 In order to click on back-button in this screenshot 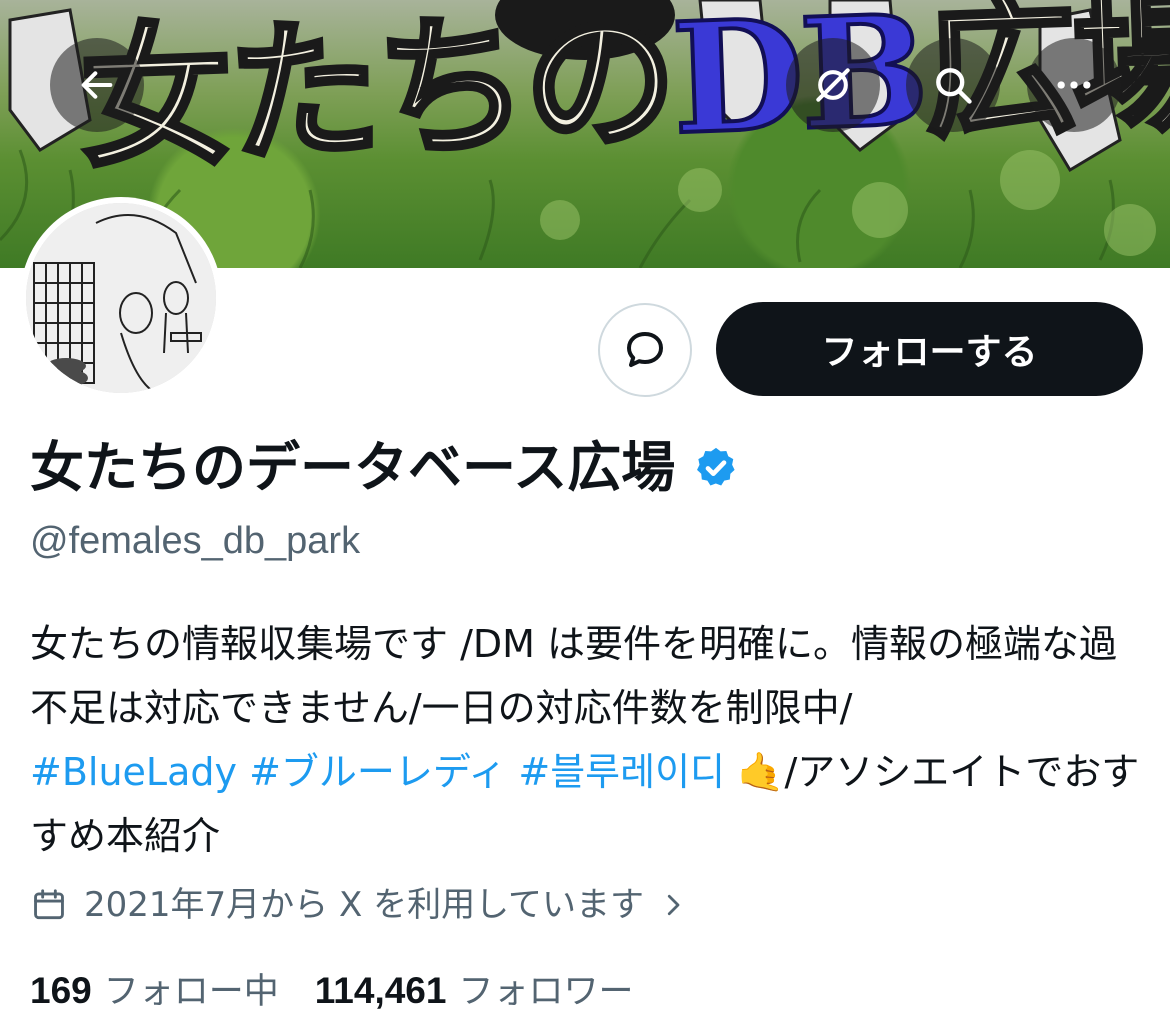, I will do `click(97, 85)`.